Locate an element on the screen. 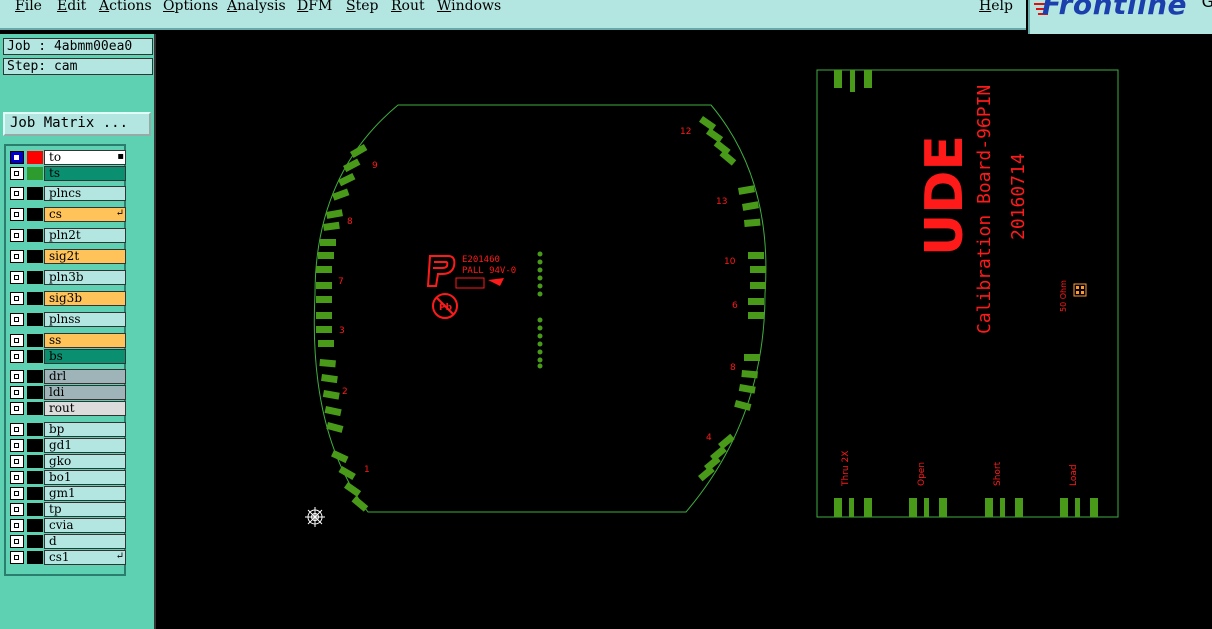 This screenshot has height=629, width=1212. layer-row-ldi: ldi is located at coordinates (67, 392).